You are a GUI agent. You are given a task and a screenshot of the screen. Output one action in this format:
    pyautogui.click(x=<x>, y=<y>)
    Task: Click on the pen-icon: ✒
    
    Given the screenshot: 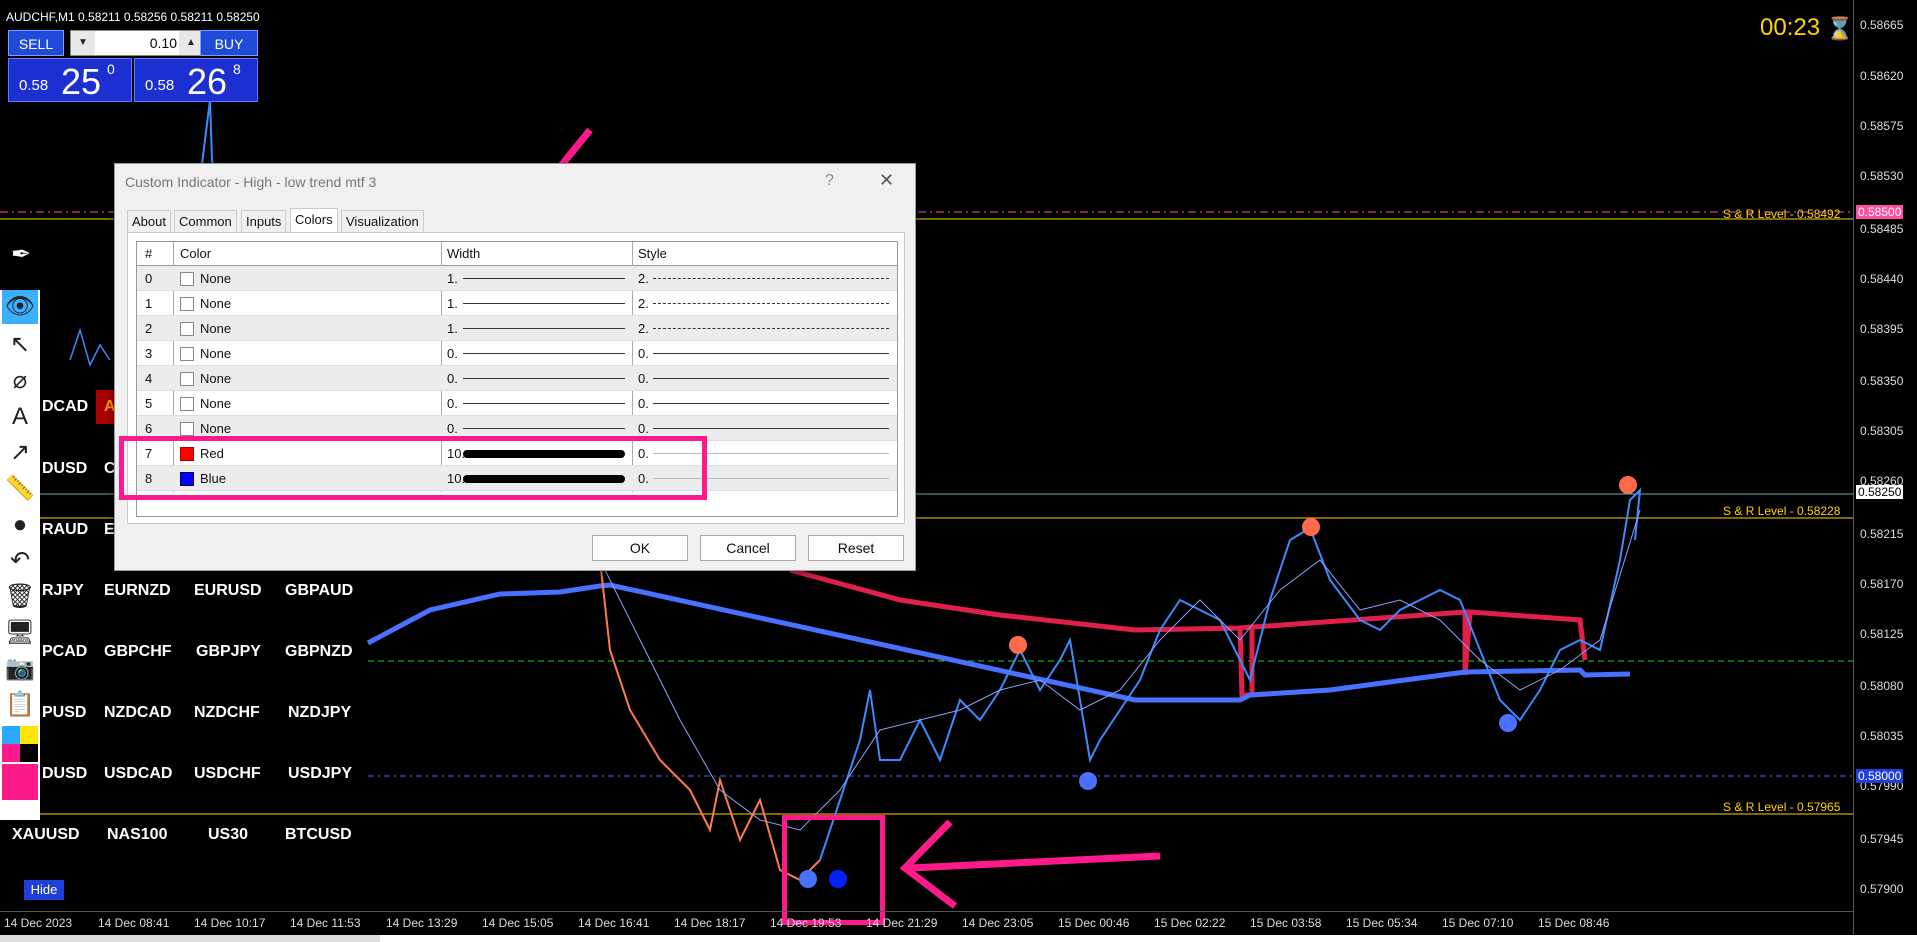 What is the action you would take?
    pyautogui.click(x=21, y=255)
    